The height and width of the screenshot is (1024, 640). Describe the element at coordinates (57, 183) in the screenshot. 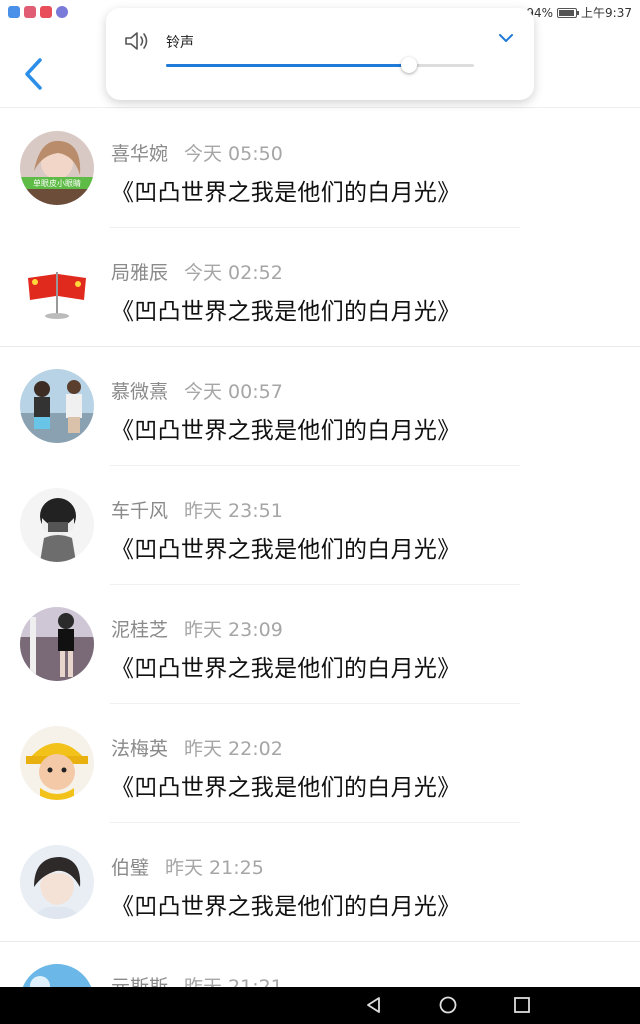

I see `svg-text: 单眼皮小眼睛` at that location.